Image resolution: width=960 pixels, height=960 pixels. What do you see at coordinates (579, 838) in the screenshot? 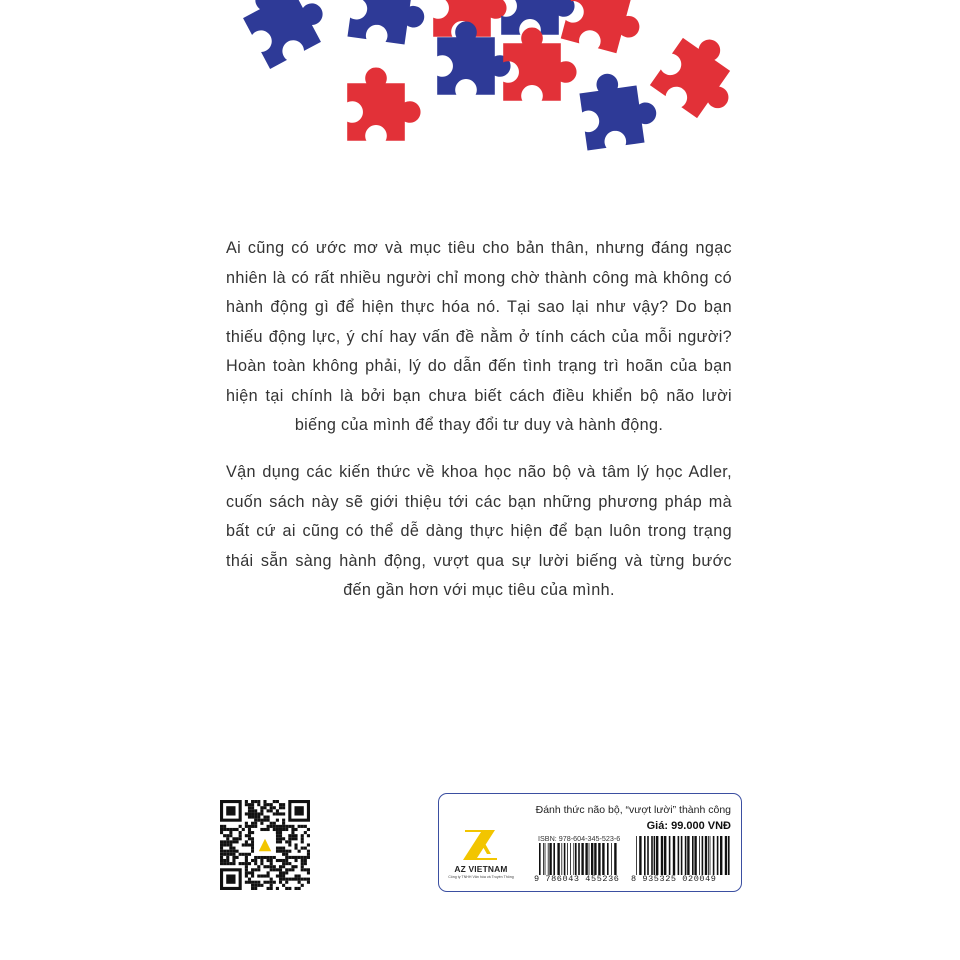
I see `isbn-label: ISBN: 978-604-345-523-6` at bounding box center [579, 838].